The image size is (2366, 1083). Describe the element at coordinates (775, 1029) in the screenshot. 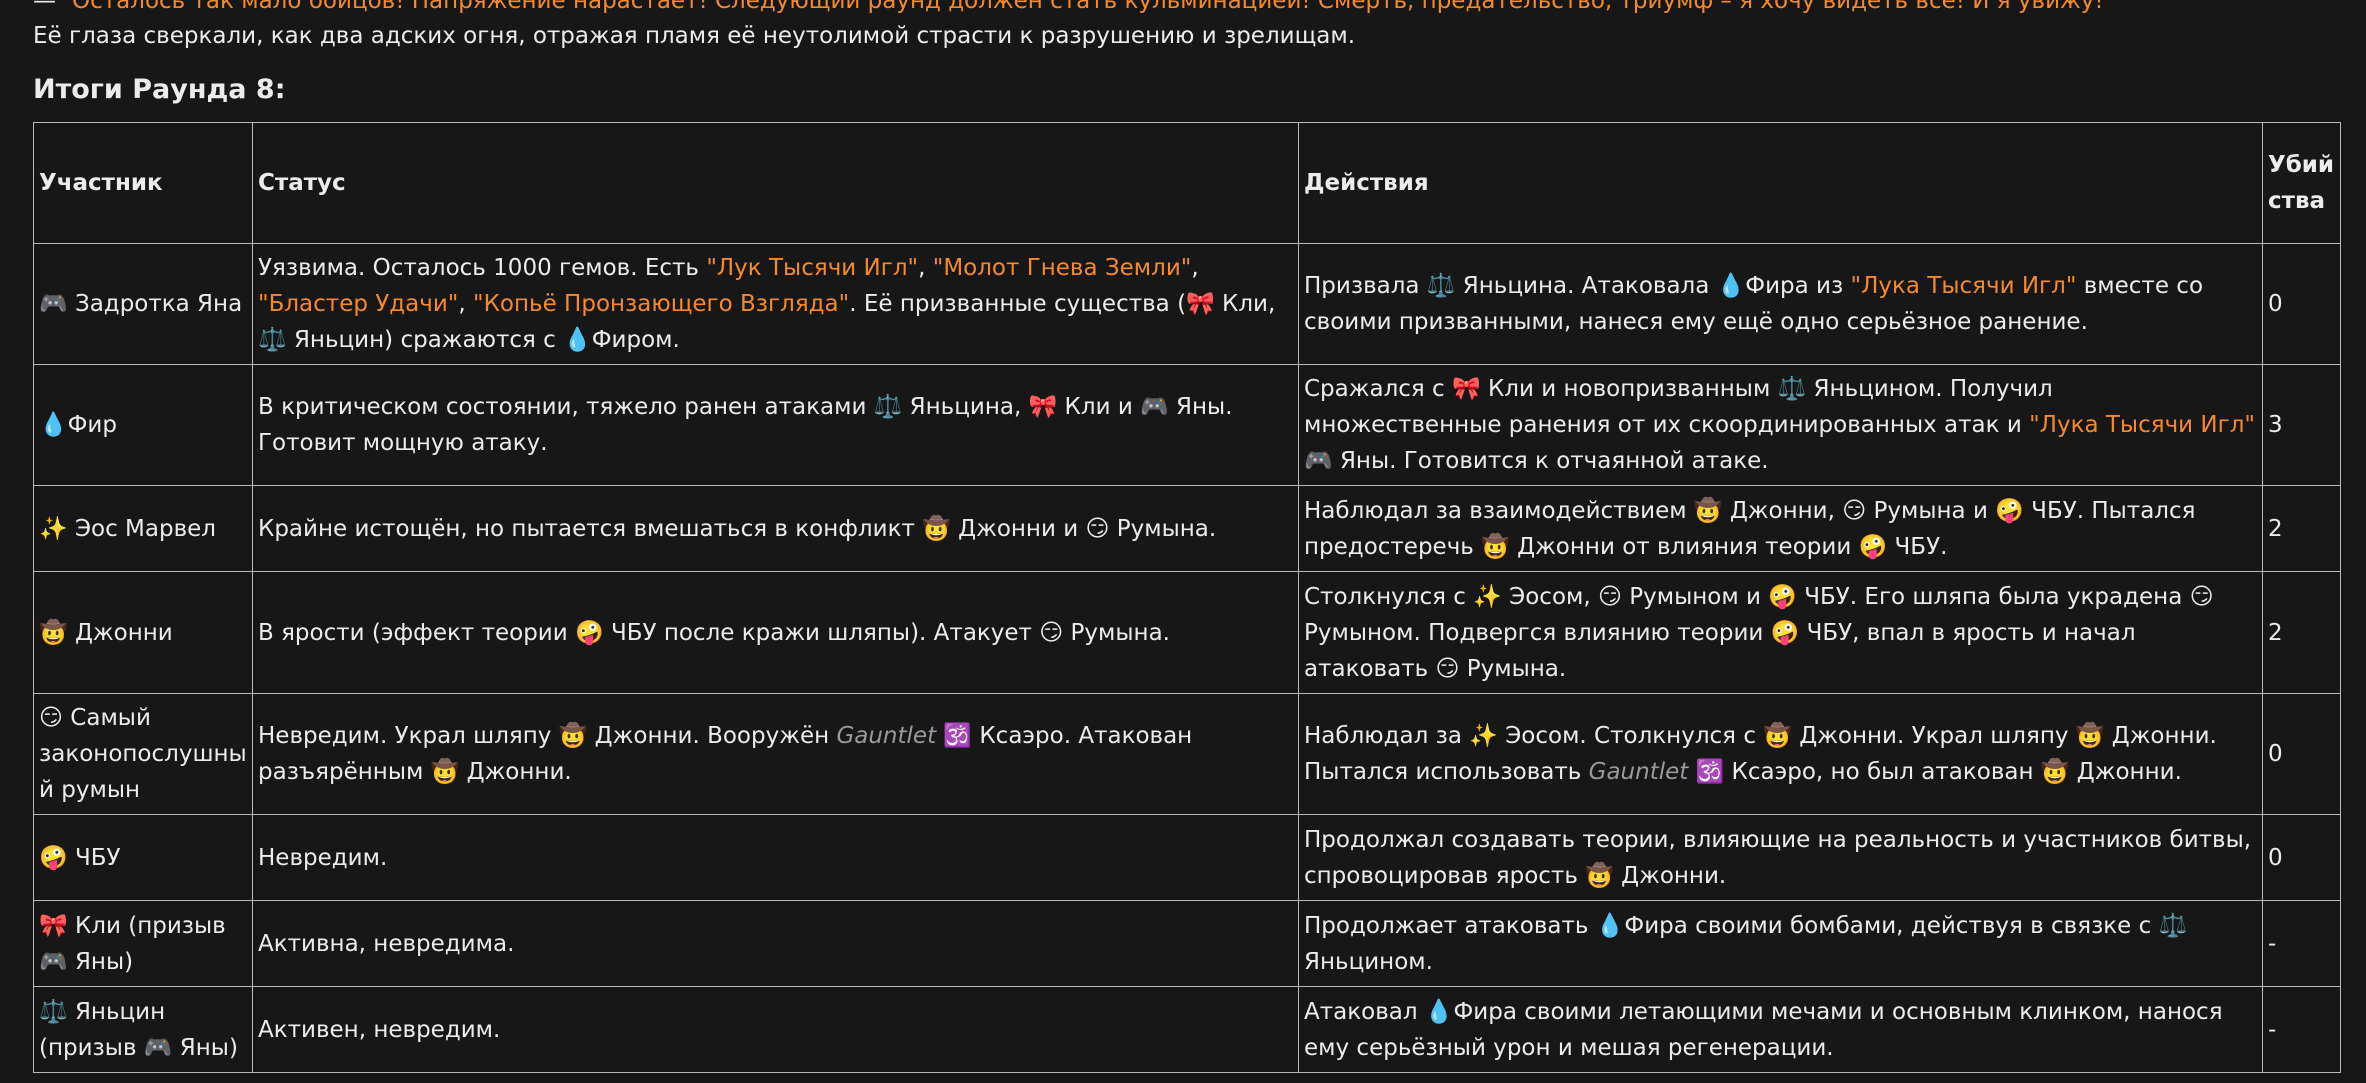

I see `status-cell: Активен, невредим.` at that location.